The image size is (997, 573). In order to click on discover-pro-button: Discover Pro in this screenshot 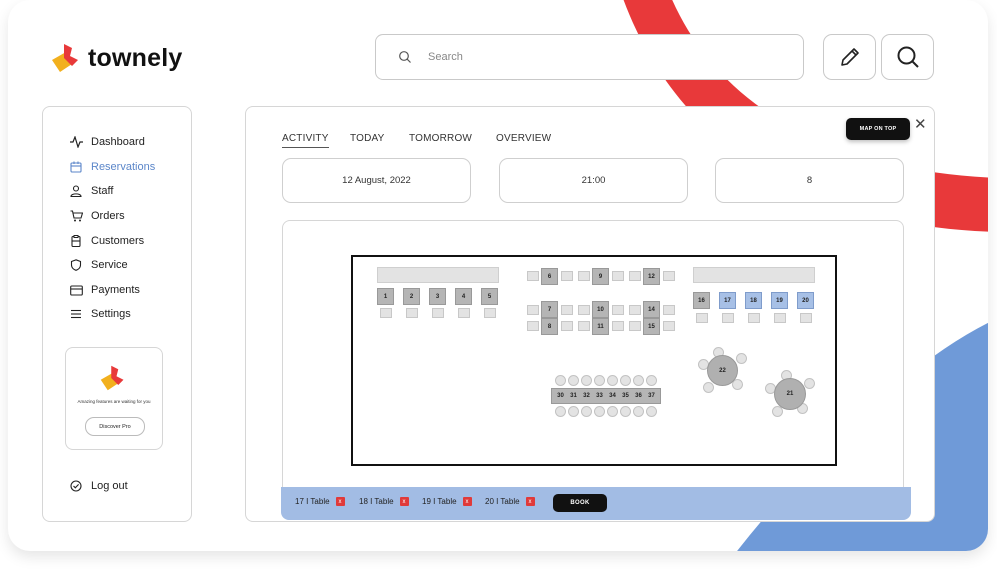, I will do `click(115, 426)`.